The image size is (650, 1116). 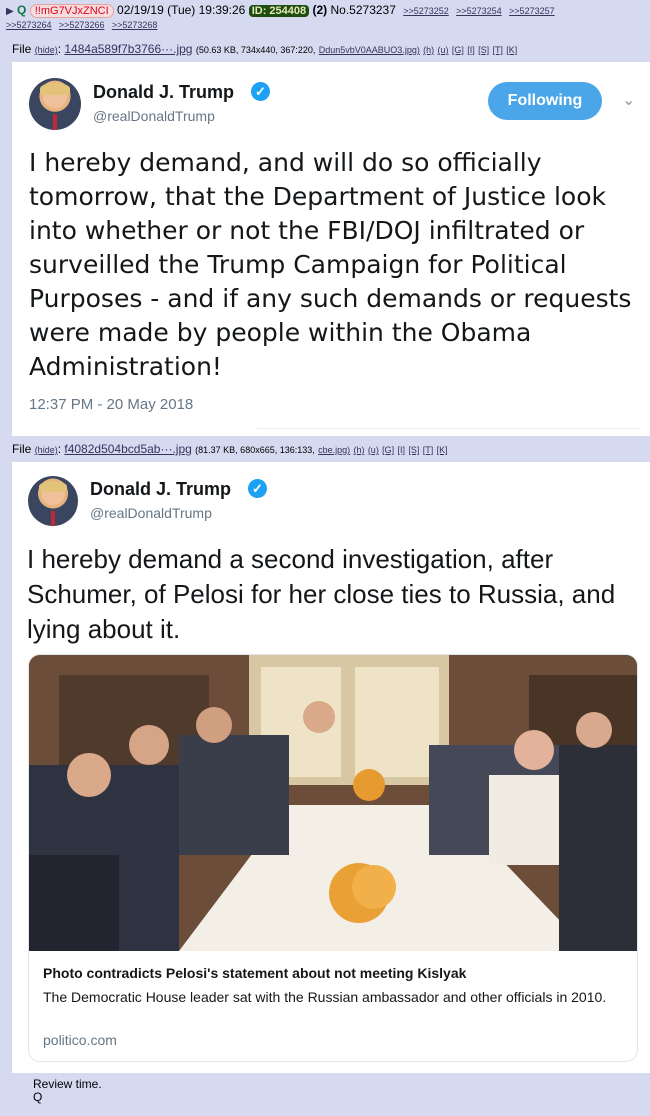 What do you see at coordinates (334, 450) in the screenshot?
I see `original-file-name: cbe.jpg)` at bounding box center [334, 450].